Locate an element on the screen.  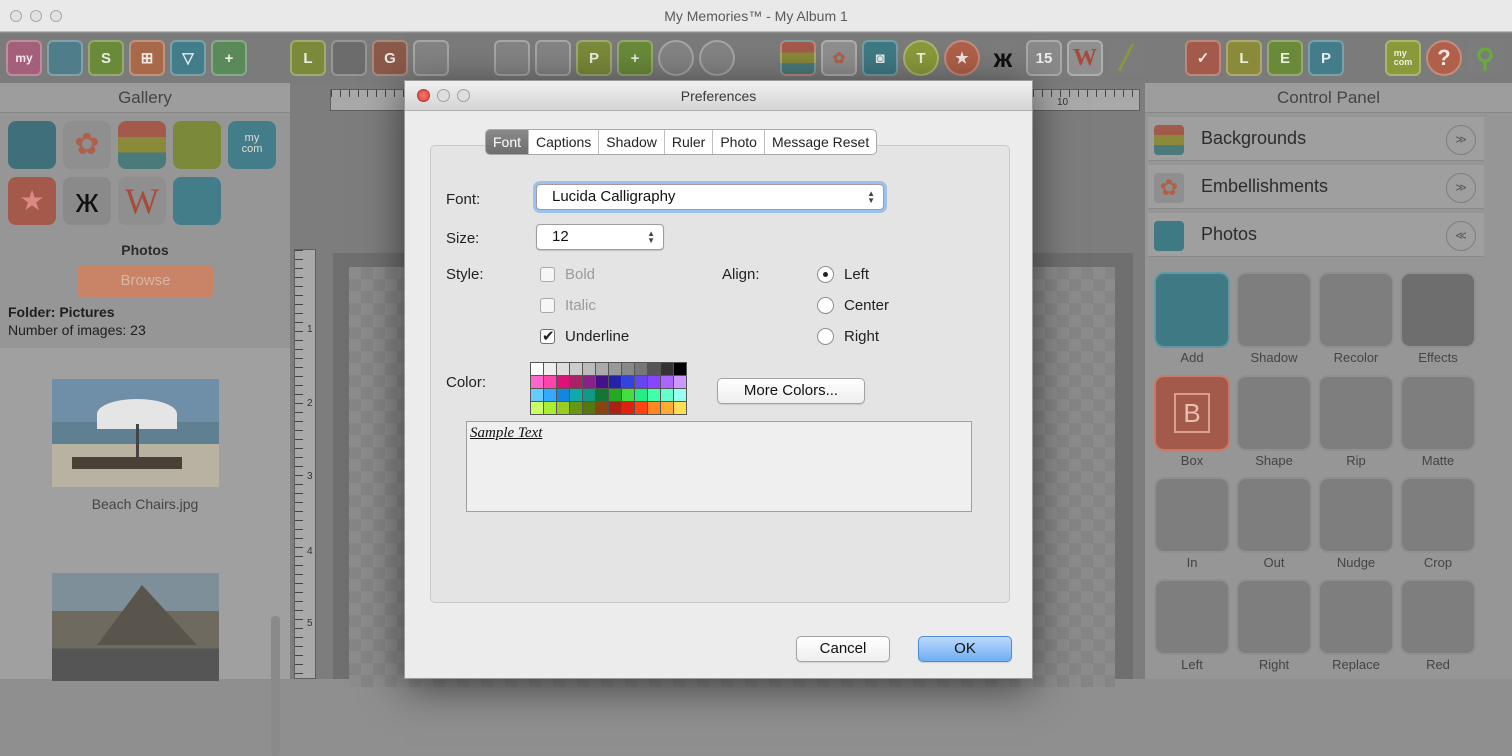
blank5-icon is located at coordinates (717, 58).